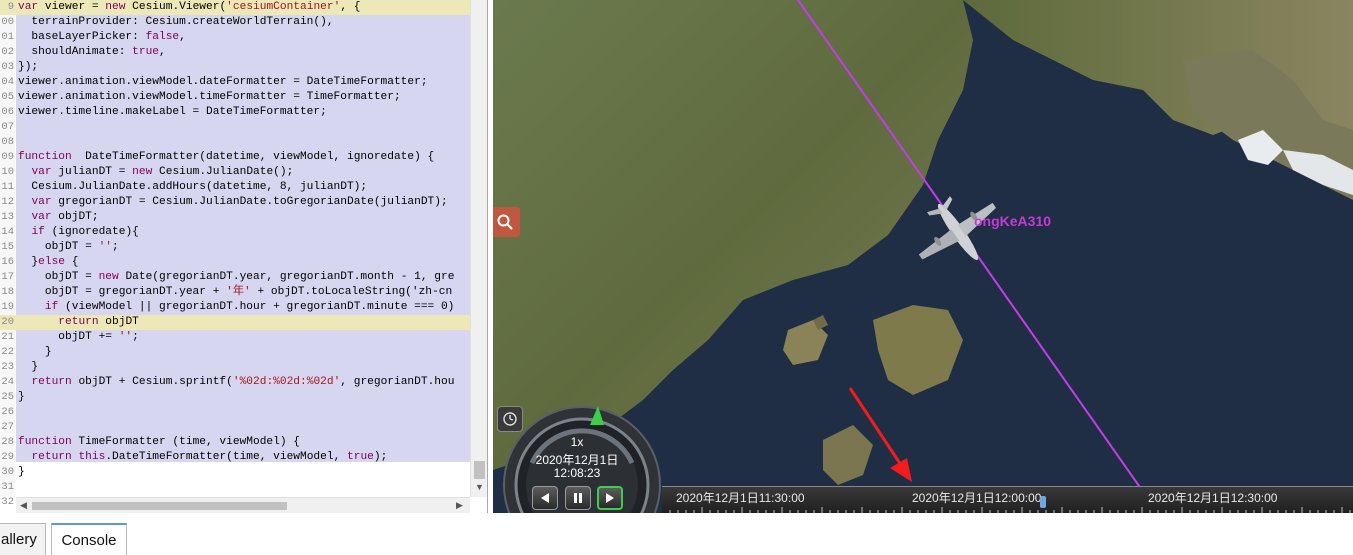  I want to click on search-icon, so click(505, 222).